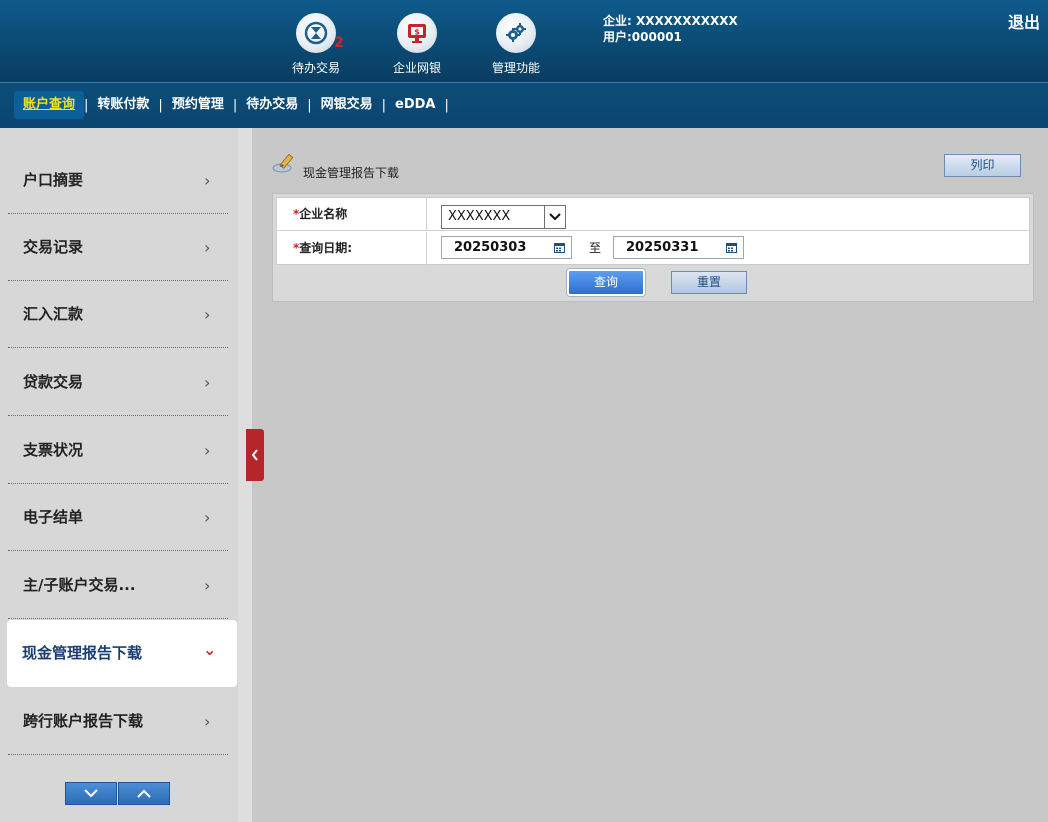 The image size is (1048, 822). Describe the element at coordinates (123, 105) in the screenshot. I see `nav-transfer-payment: 转账付款` at that location.